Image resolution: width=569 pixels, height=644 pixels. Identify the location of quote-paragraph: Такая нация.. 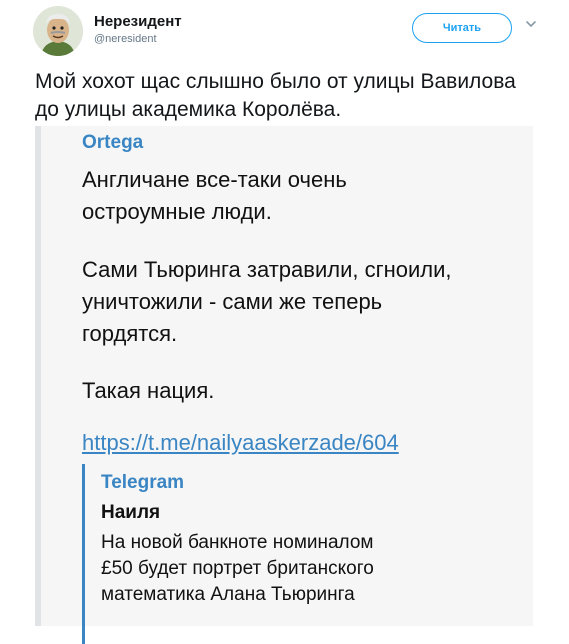
(148, 390).